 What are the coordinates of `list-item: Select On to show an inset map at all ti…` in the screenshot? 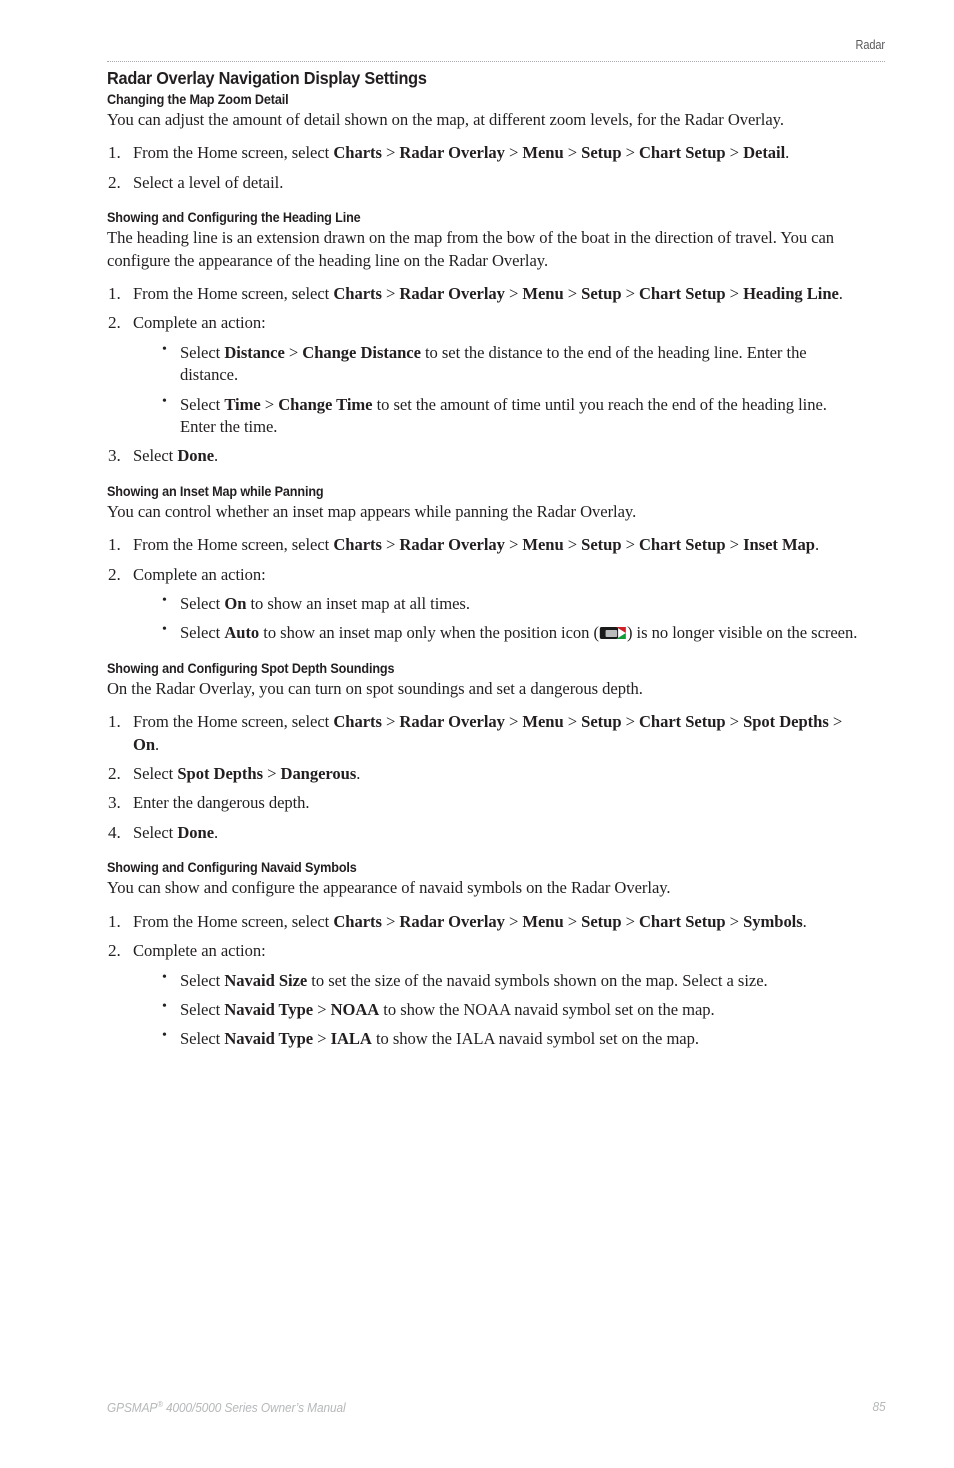 It's located at (509, 603).